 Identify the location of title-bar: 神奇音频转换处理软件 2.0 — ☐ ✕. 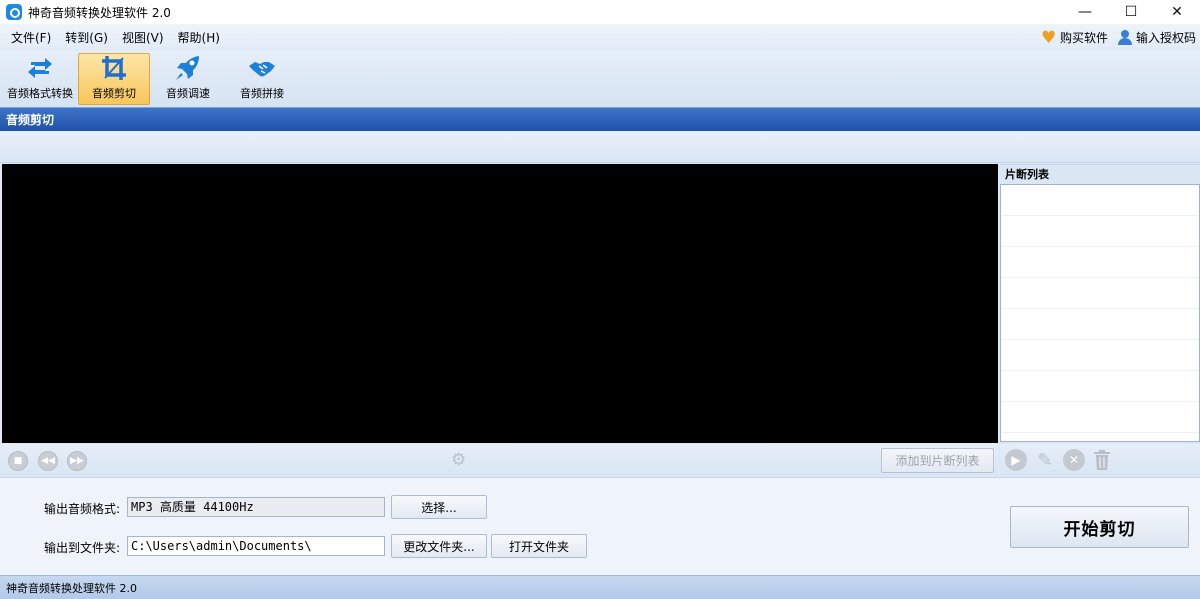
(600, 12).